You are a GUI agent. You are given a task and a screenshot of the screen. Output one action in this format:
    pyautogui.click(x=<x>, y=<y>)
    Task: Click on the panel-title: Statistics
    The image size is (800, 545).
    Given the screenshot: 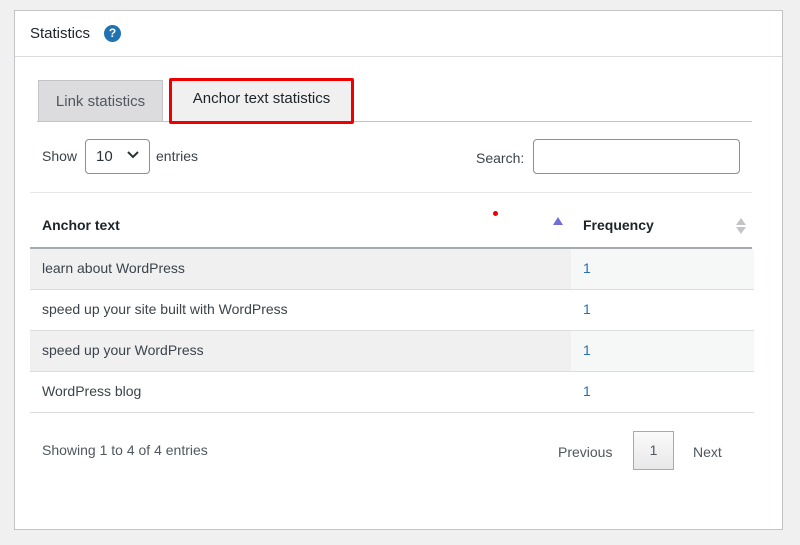 What is the action you would take?
    pyautogui.click(x=60, y=33)
    